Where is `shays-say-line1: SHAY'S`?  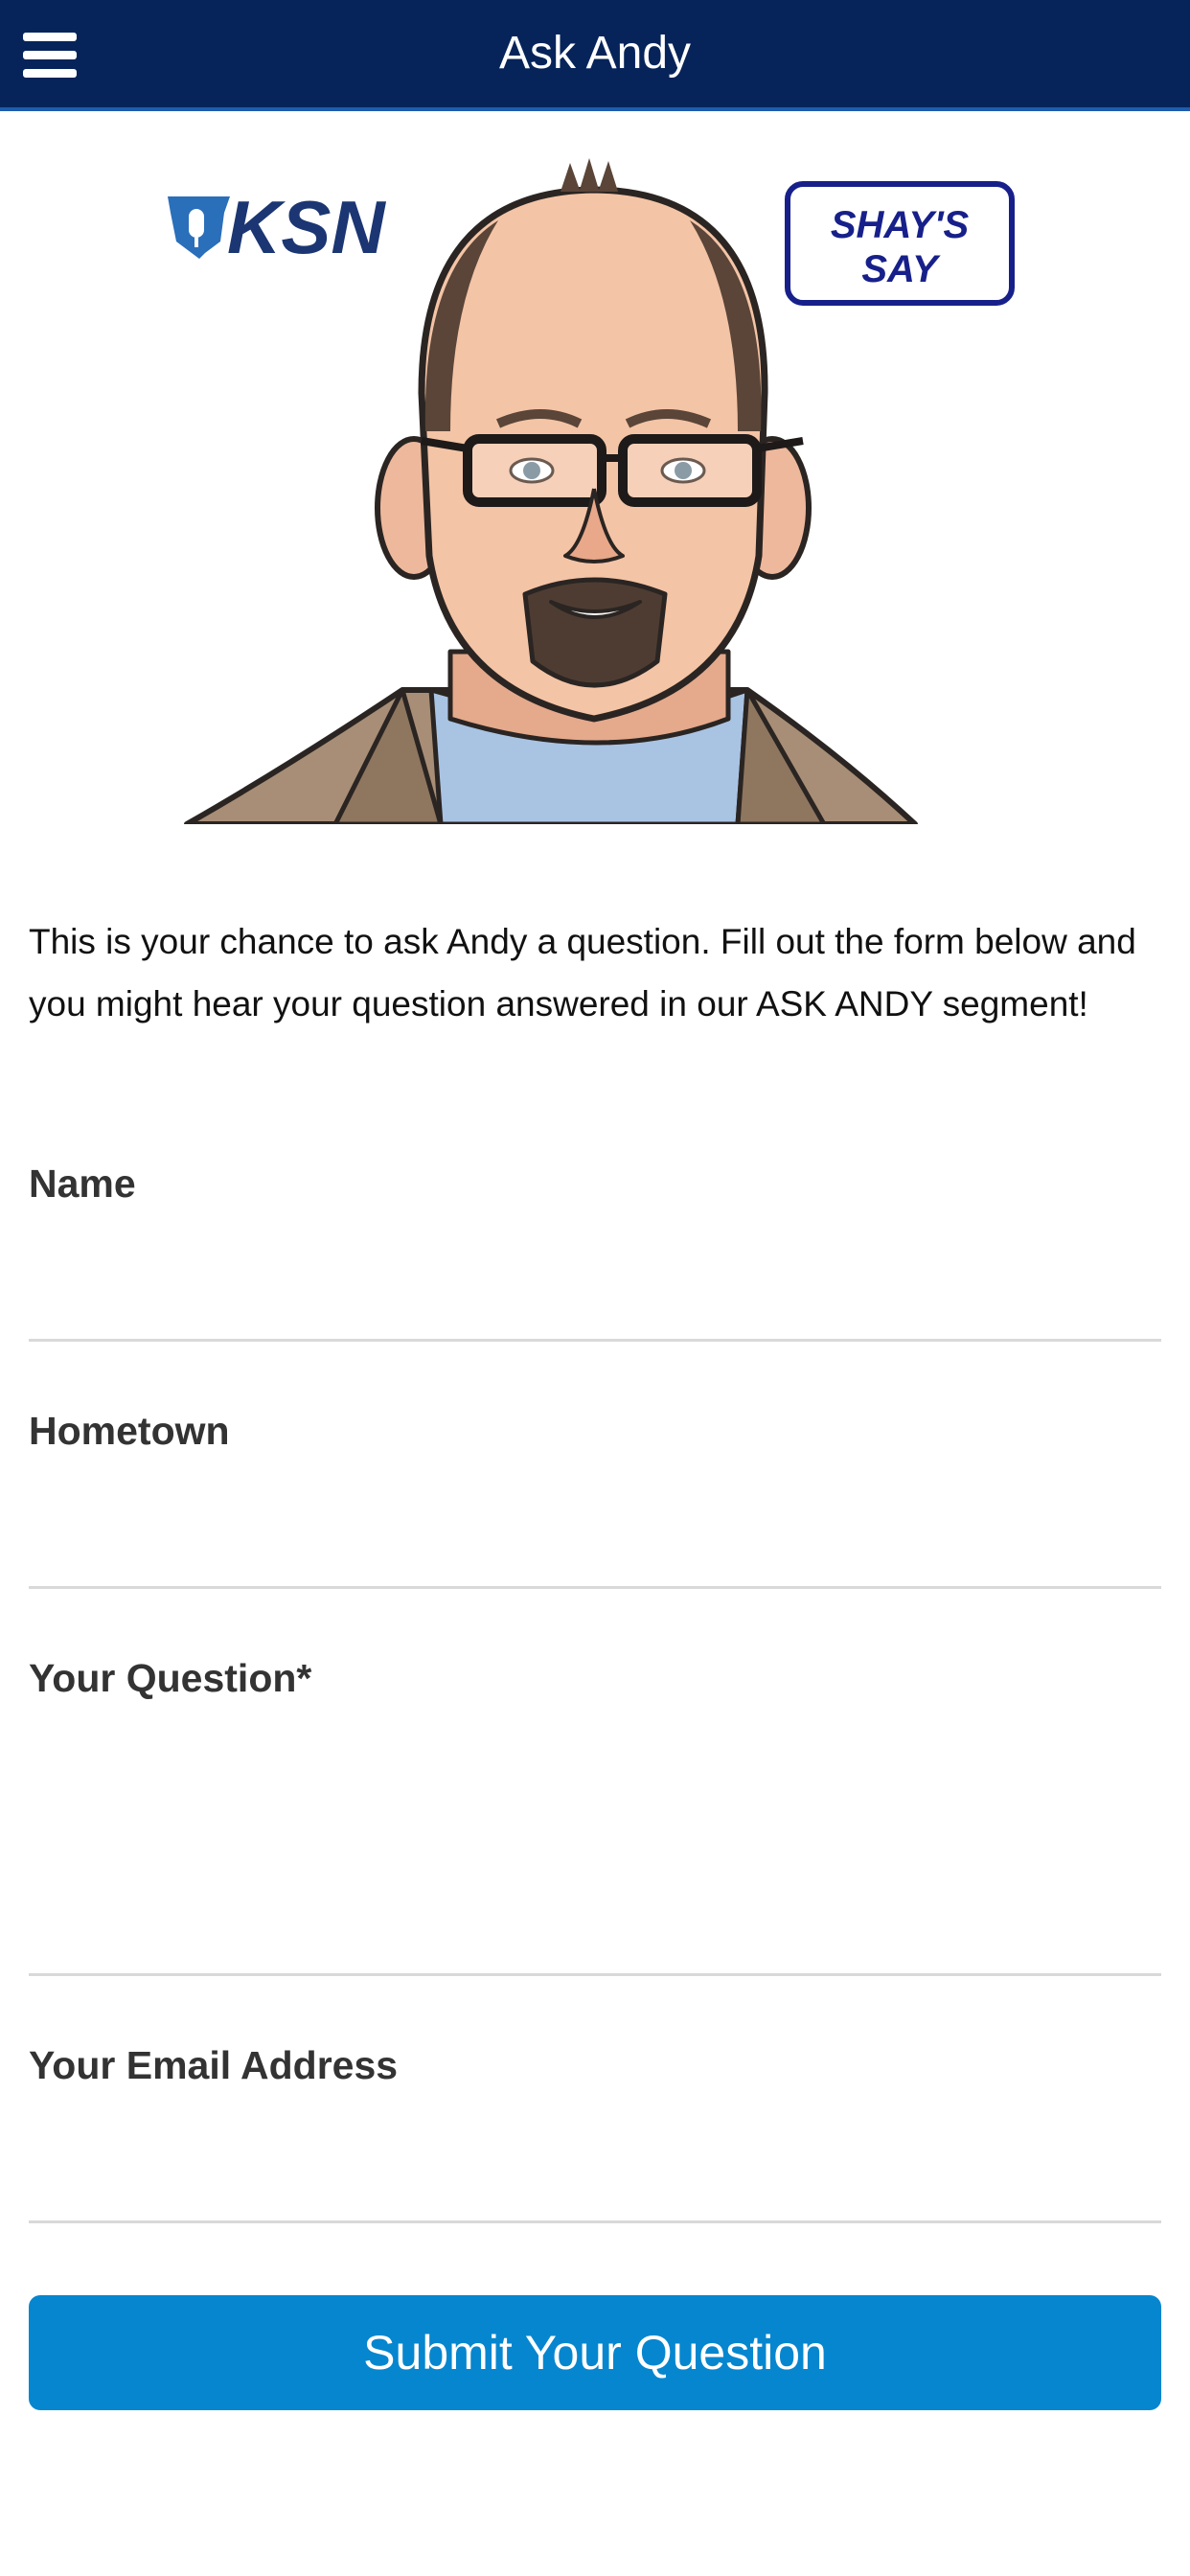 shays-say-line1: SHAY'S is located at coordinates (901, 225).